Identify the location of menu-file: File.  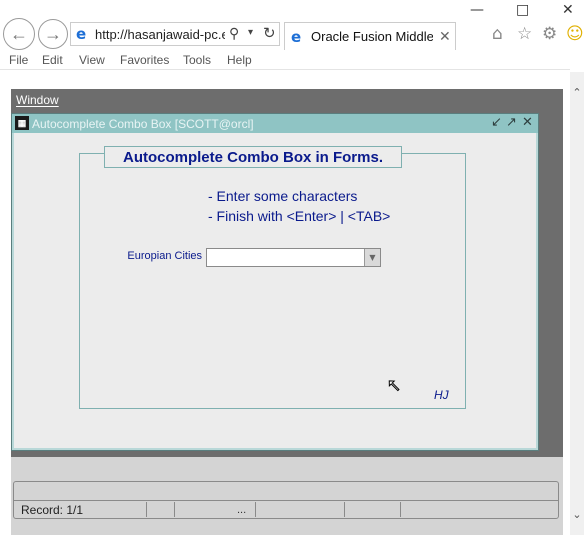
(18, 60).